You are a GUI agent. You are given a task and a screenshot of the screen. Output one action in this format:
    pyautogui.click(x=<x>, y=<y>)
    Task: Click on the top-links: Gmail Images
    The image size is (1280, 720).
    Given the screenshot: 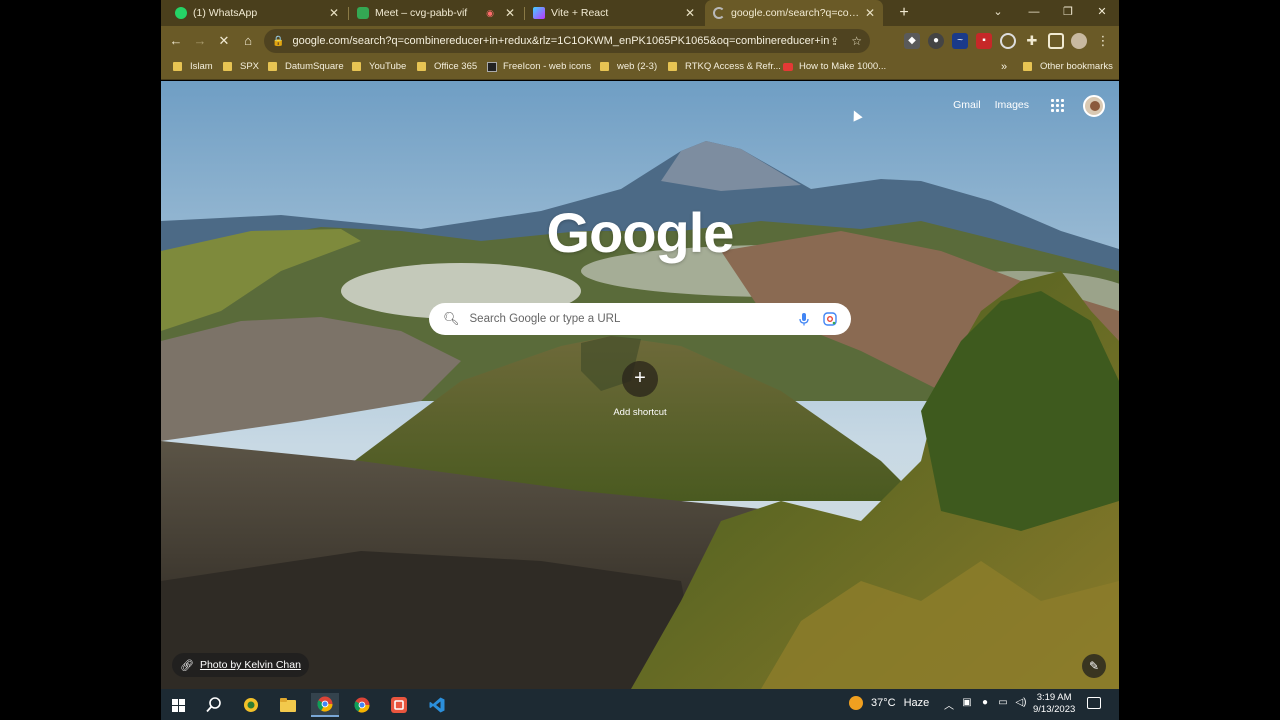 What is the action you would take?
    pyautogui.click(x=991, y=105)
    